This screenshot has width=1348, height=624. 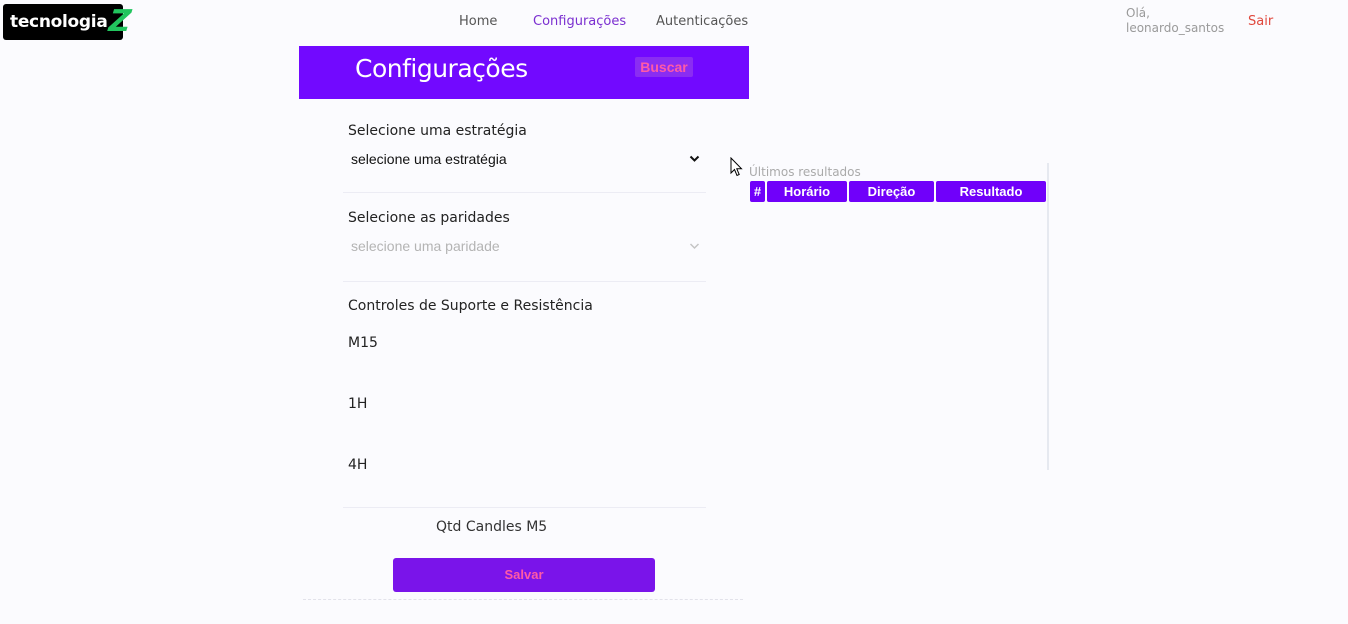 What do you see at coordinates (525, 246) in the screenshot?
I see `pairs-select: selecione uma paridade` at bounding box center [525, 246].